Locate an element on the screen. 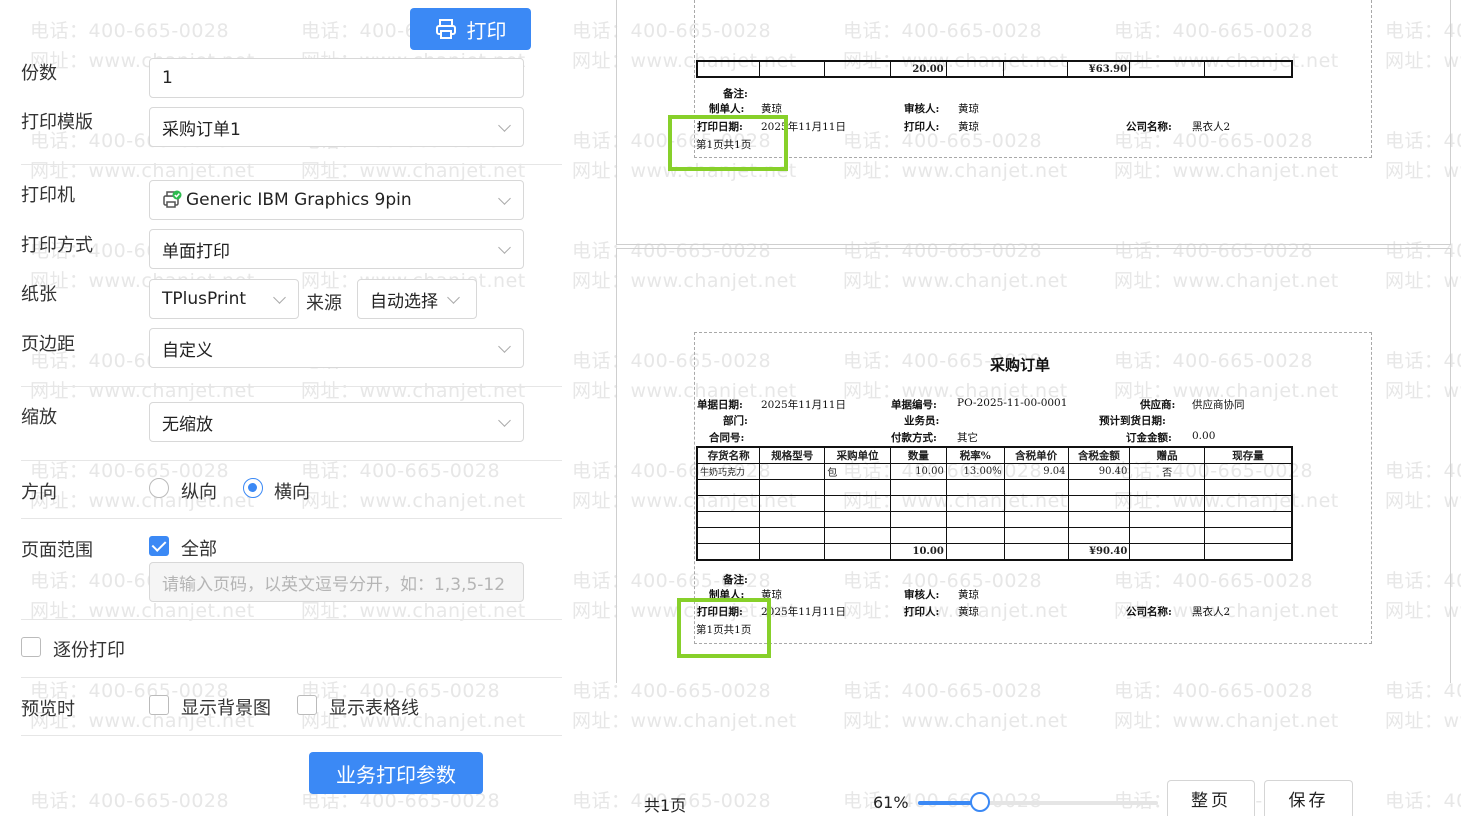 This screenshot has height=816, width=1461. template-value: 采购订单1 is located at coordinates (201, 129).